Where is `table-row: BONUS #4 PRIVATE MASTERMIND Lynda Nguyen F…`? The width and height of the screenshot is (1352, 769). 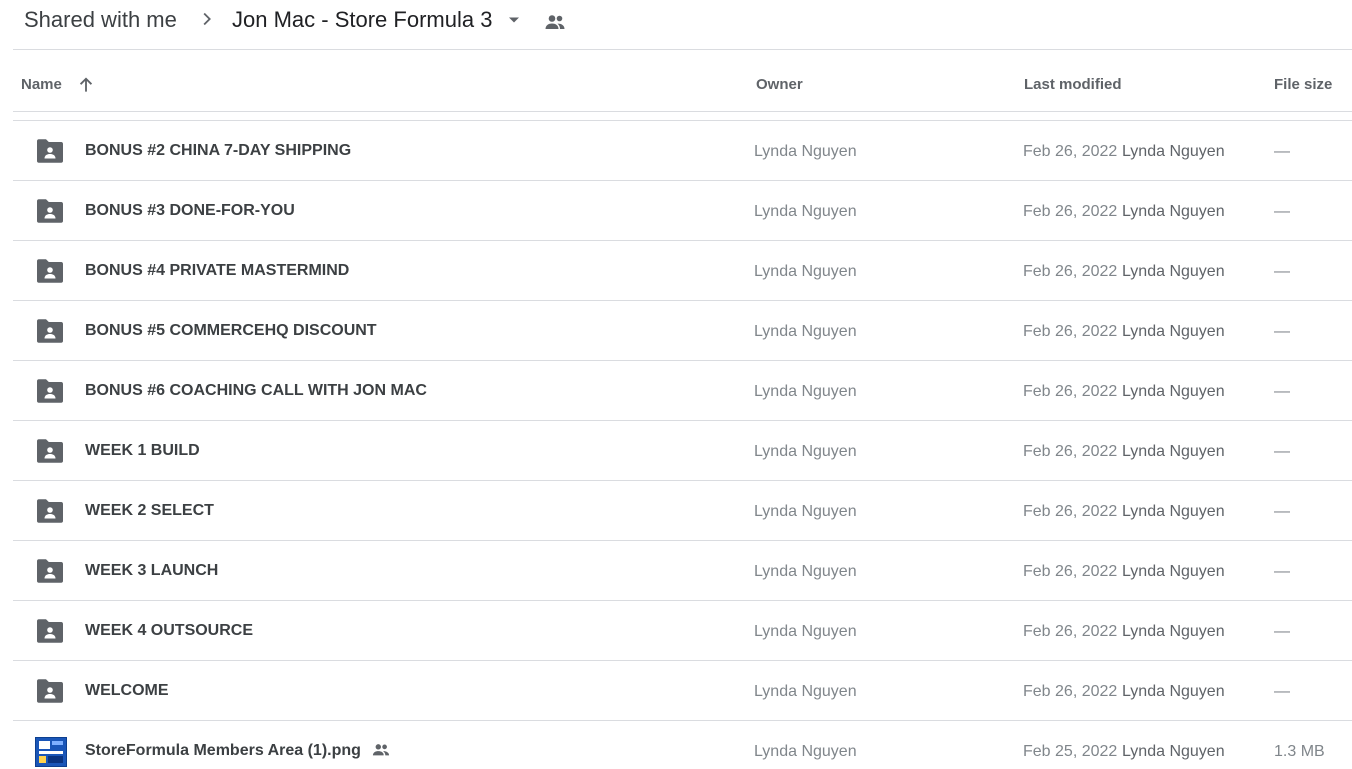 table-row: BONUS #4 PRIVATE MASTERMIND Lynda Nguyen F… is located at coordinates (682, 271).